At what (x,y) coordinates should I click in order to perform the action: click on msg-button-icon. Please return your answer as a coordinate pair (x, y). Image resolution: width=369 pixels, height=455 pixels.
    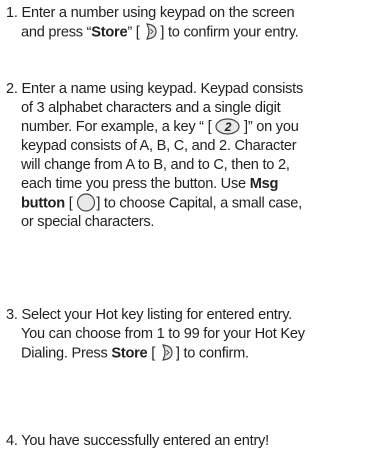
    Looking at the image, I should click on (86, 202).